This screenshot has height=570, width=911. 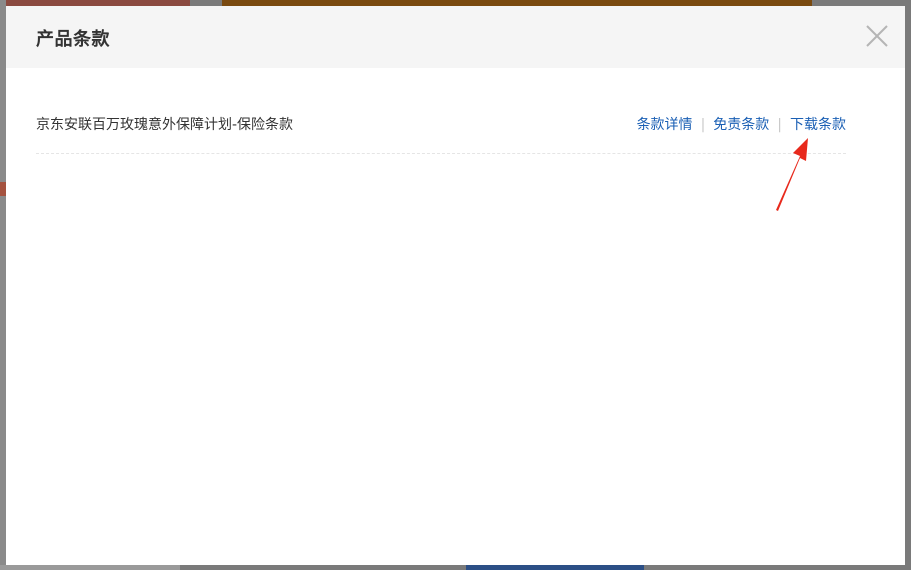 I want to click on background-bottom-left, so click(x=90, y=567).